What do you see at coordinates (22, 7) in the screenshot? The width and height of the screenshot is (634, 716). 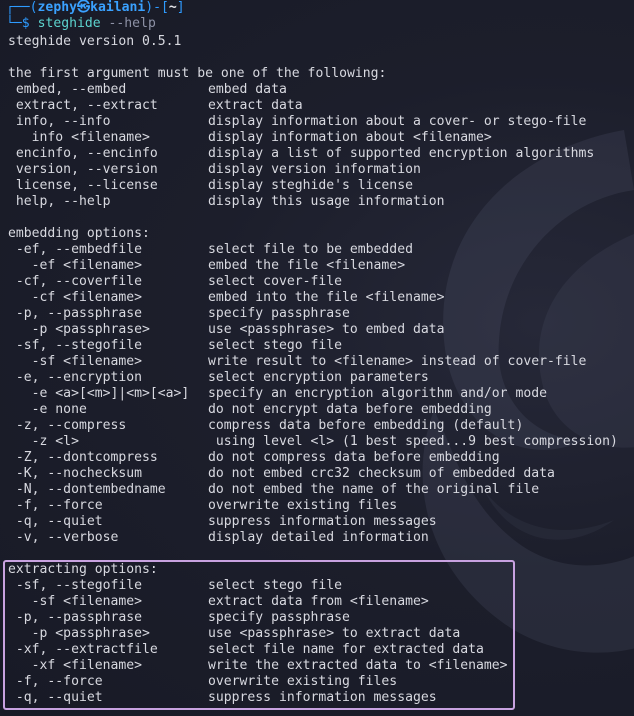 I see `prompt-corner-top: ┌──(` at bounding box center [22, 7].